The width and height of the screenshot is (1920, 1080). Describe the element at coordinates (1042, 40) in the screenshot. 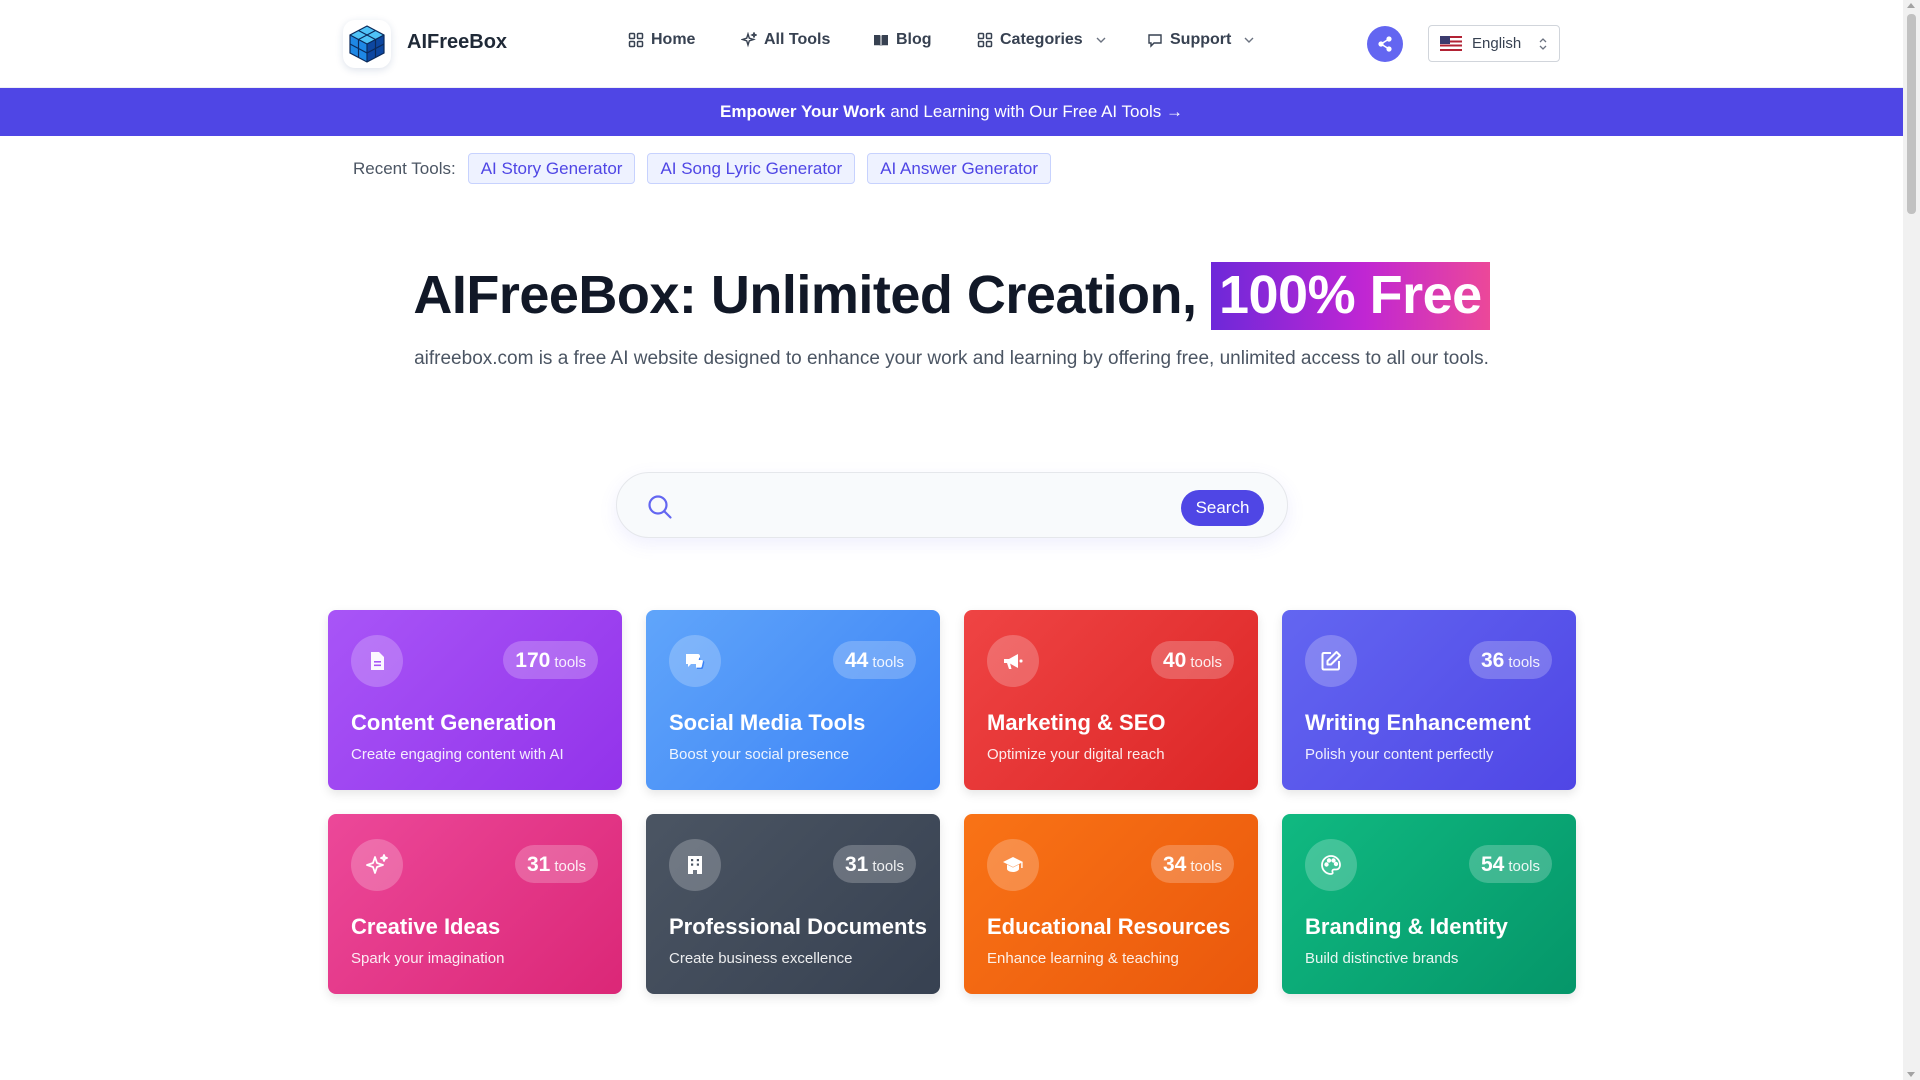

I see `nav-categories: Categories` at that location.